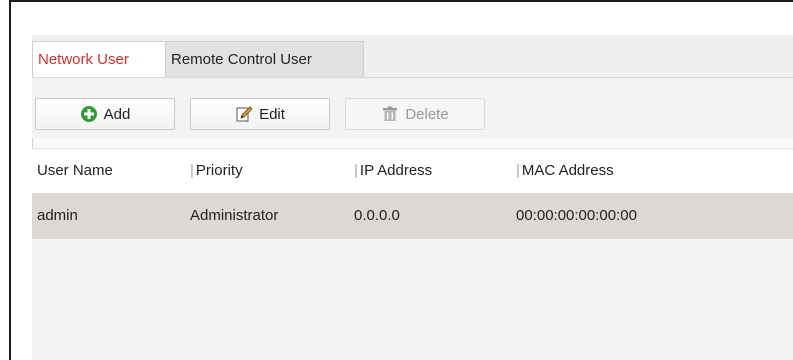 Image resolution: width=793 pixels, height=360 pixels. Describe the element at coordinates (219, 170) in the screenshot. I see `column-header-label: Priority` at that location.